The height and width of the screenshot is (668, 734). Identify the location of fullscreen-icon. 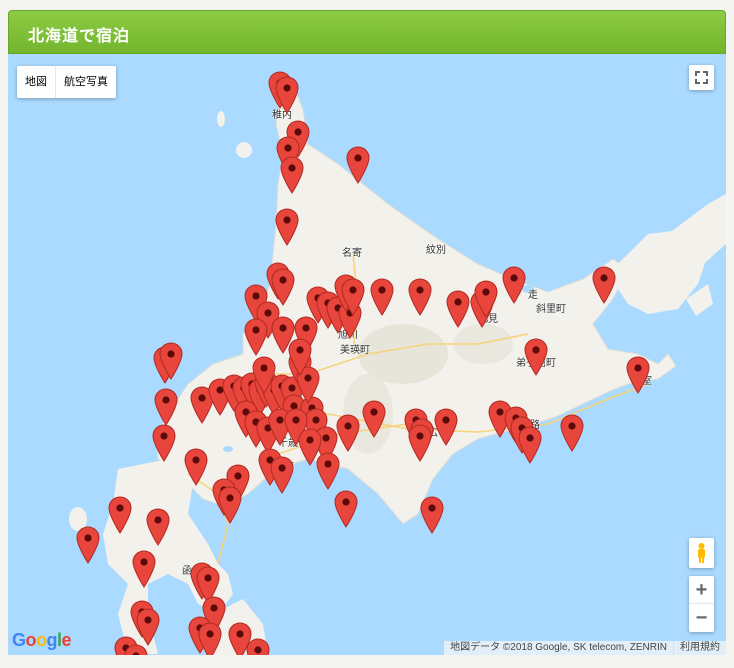
(701, 77).